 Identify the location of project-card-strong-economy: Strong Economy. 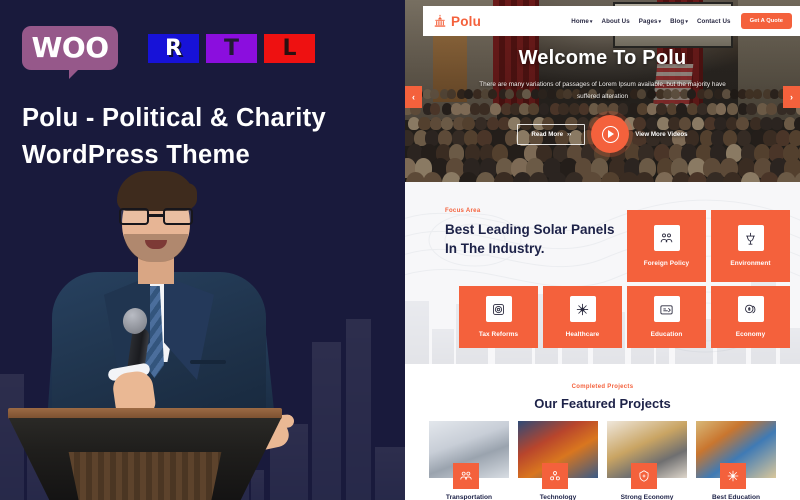
(647, 460).